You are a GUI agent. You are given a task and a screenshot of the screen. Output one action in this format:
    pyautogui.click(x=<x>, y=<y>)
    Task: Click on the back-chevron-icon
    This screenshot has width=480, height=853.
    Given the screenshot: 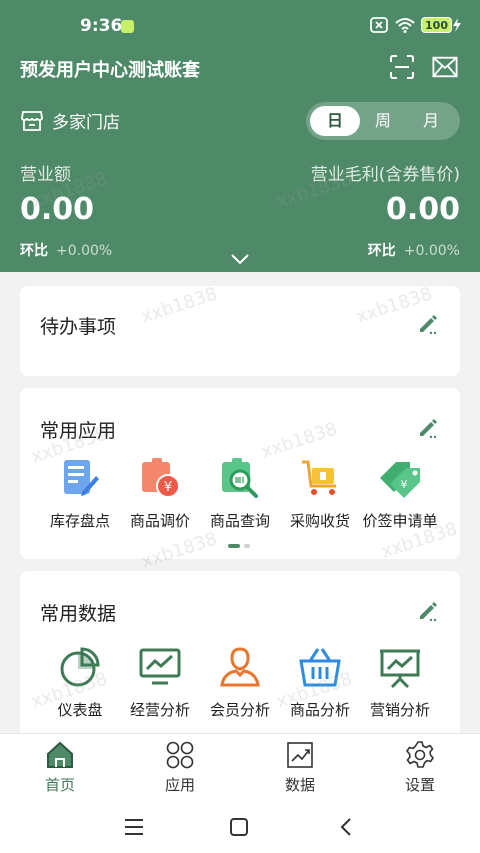 What is the action you would take?
    pyautogui.click(x=347, y=827)
    